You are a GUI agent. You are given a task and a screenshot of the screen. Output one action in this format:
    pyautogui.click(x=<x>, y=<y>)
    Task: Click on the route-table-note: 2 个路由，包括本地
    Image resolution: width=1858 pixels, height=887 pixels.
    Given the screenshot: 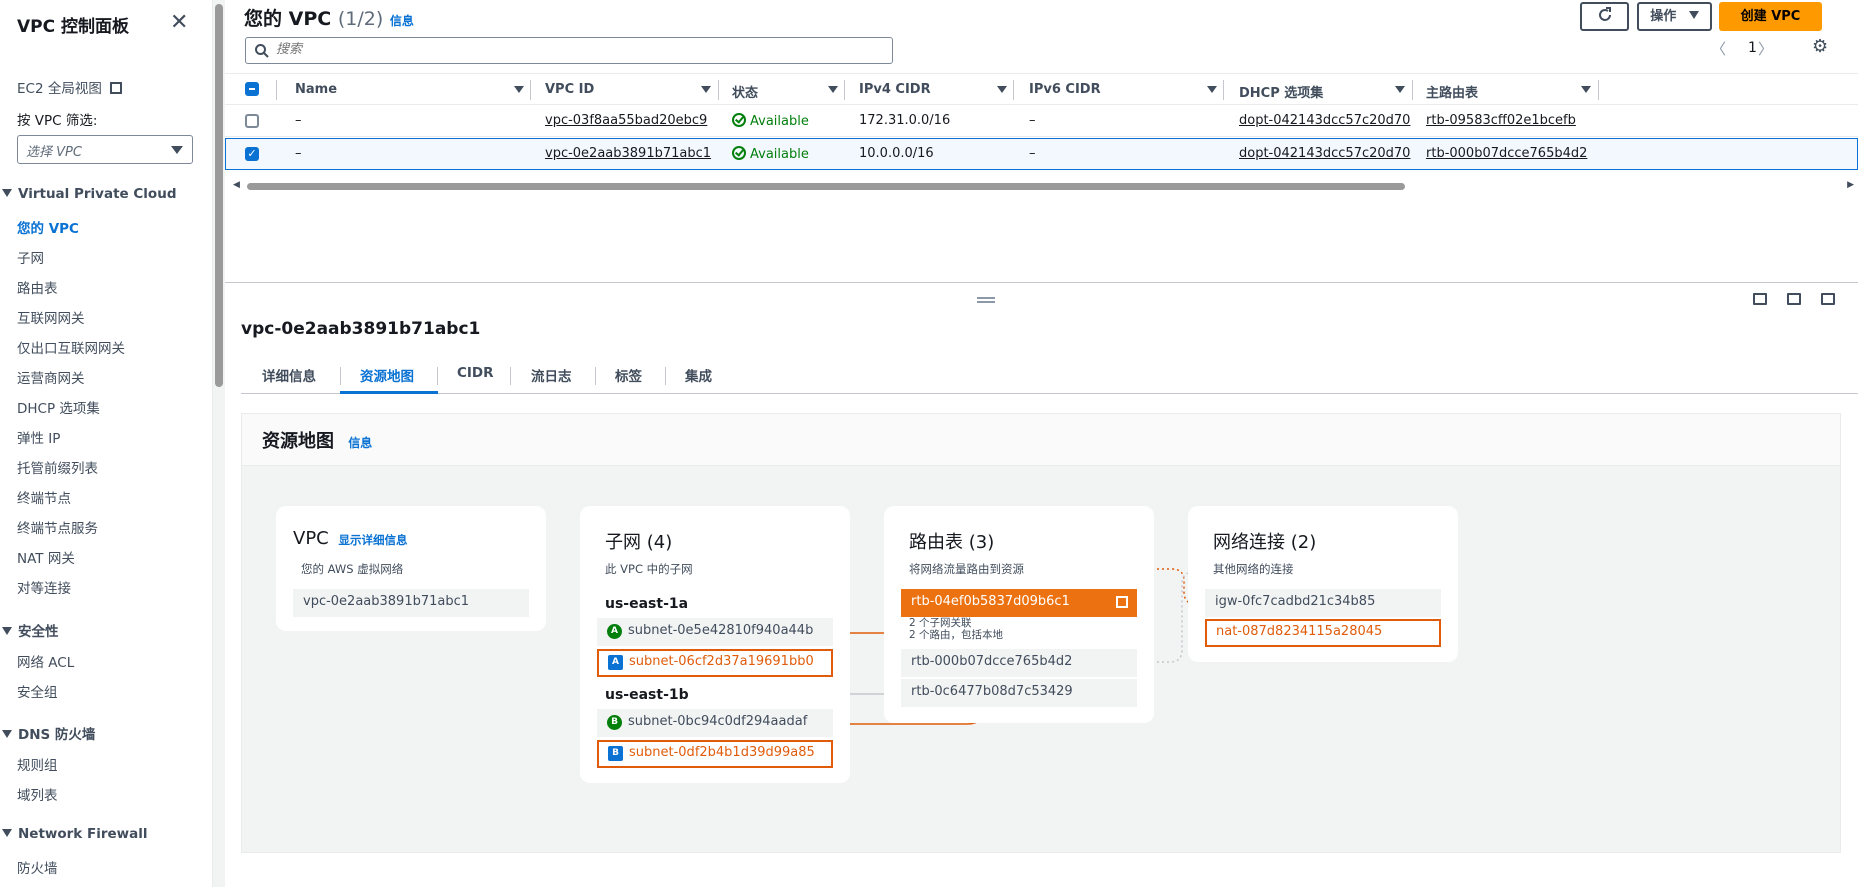 What is the action you would take?
    pyautogui.click(x=956, y=635)
    